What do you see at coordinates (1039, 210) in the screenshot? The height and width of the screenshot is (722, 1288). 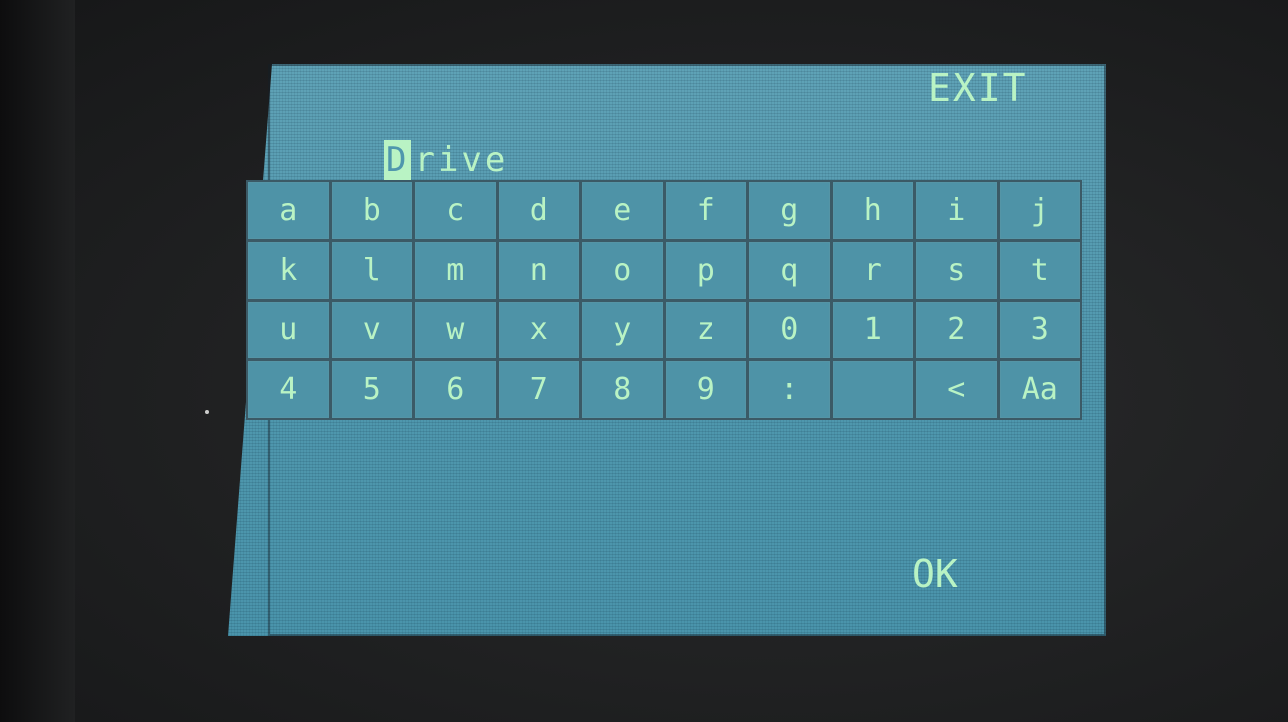 I see `key-j: j` at bounding box center [1039, 210].